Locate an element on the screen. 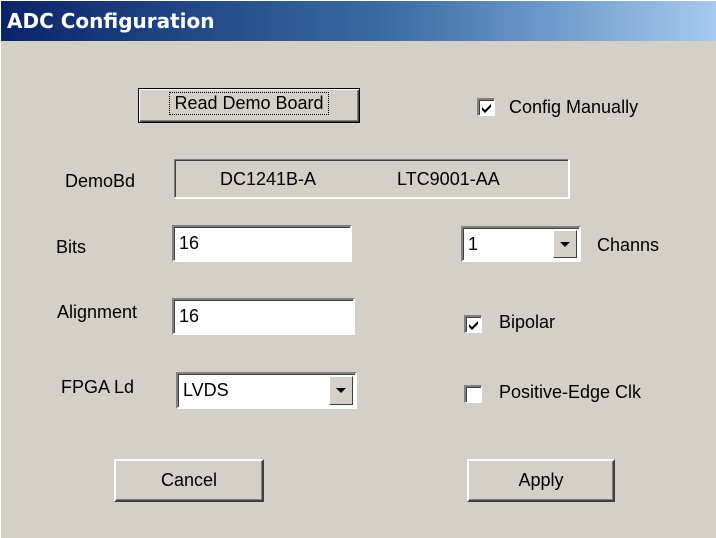 Image resolution: width=716 pixels, height=538 pixels. apply-button: Apply is located at coordinates (541, 480).